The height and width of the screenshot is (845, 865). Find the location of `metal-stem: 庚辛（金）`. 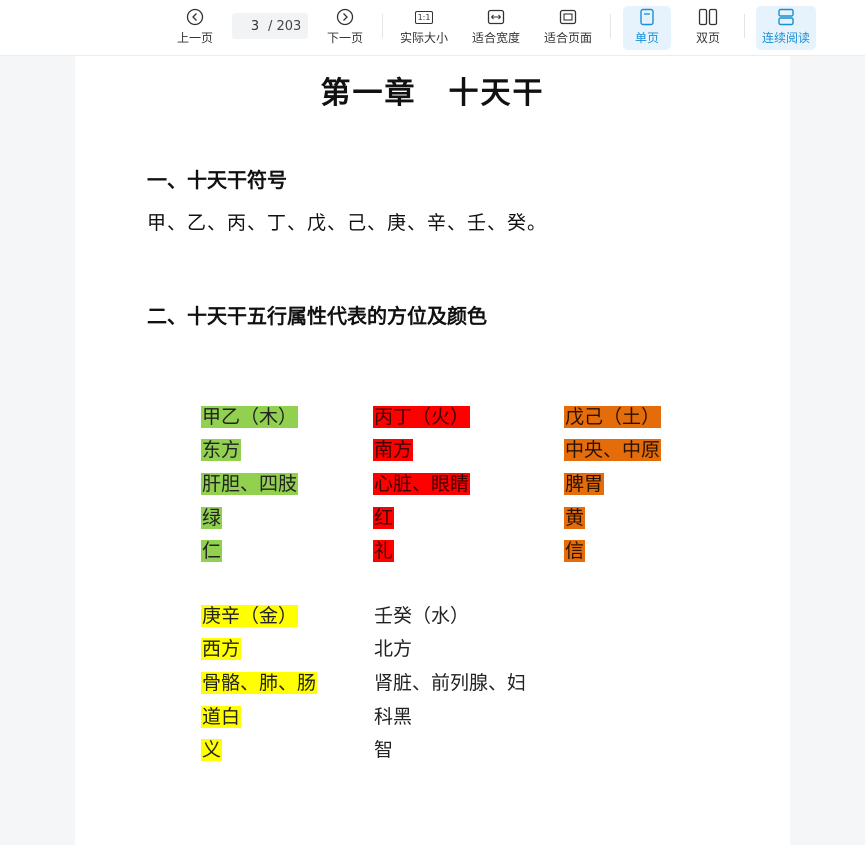

metal-stem: 庚辛（金） is located at coordinates (250, 616).